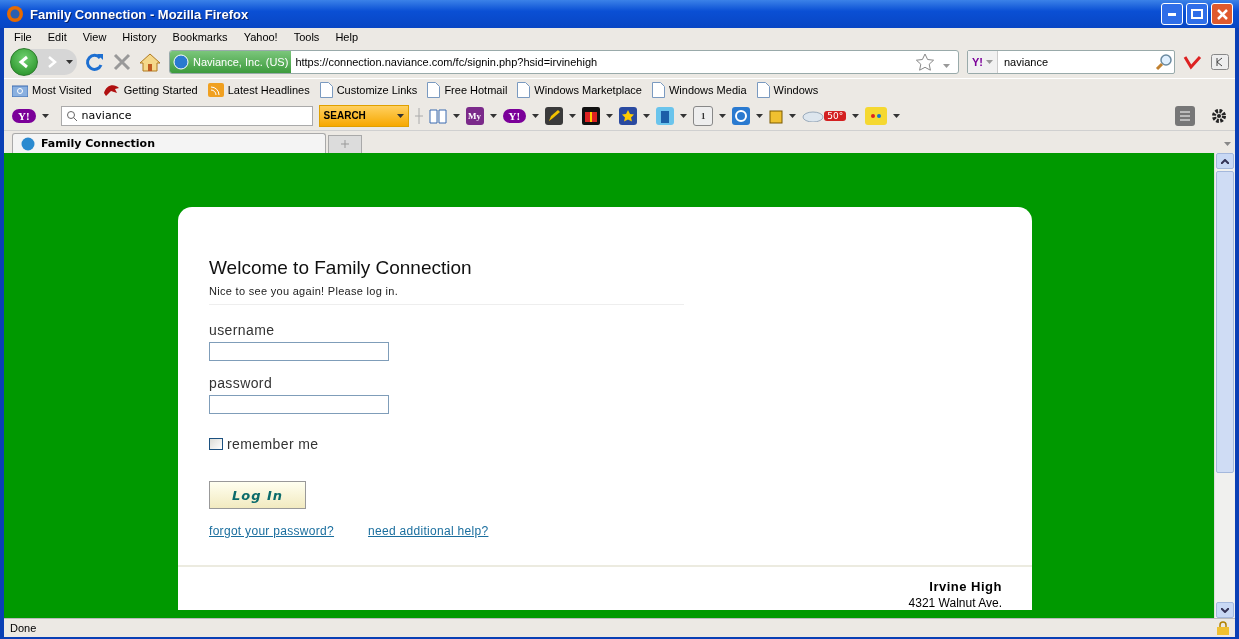 This screenshot has width=1239, height=639. What do you see at coordinates (304, 291) in the screenshot?
I see `subtitle-text: Nice to see you again! Please log in.` at bounding box center [304, 291].